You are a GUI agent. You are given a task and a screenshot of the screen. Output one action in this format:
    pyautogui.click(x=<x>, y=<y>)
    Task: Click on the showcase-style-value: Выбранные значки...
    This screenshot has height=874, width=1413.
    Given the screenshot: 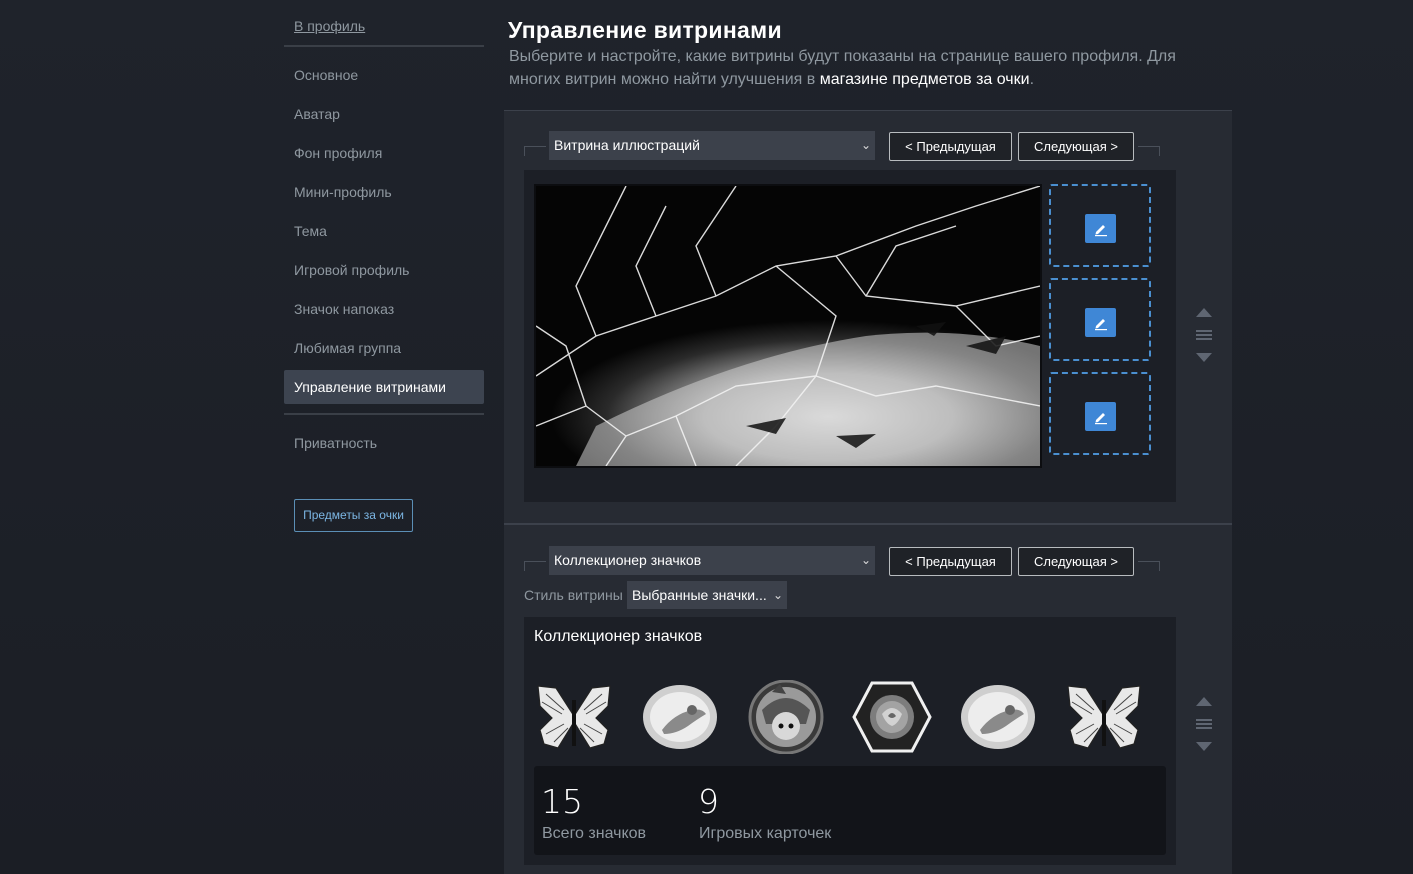 What is the action you would take?
    pyautogui.click(x=699, y=595)
    